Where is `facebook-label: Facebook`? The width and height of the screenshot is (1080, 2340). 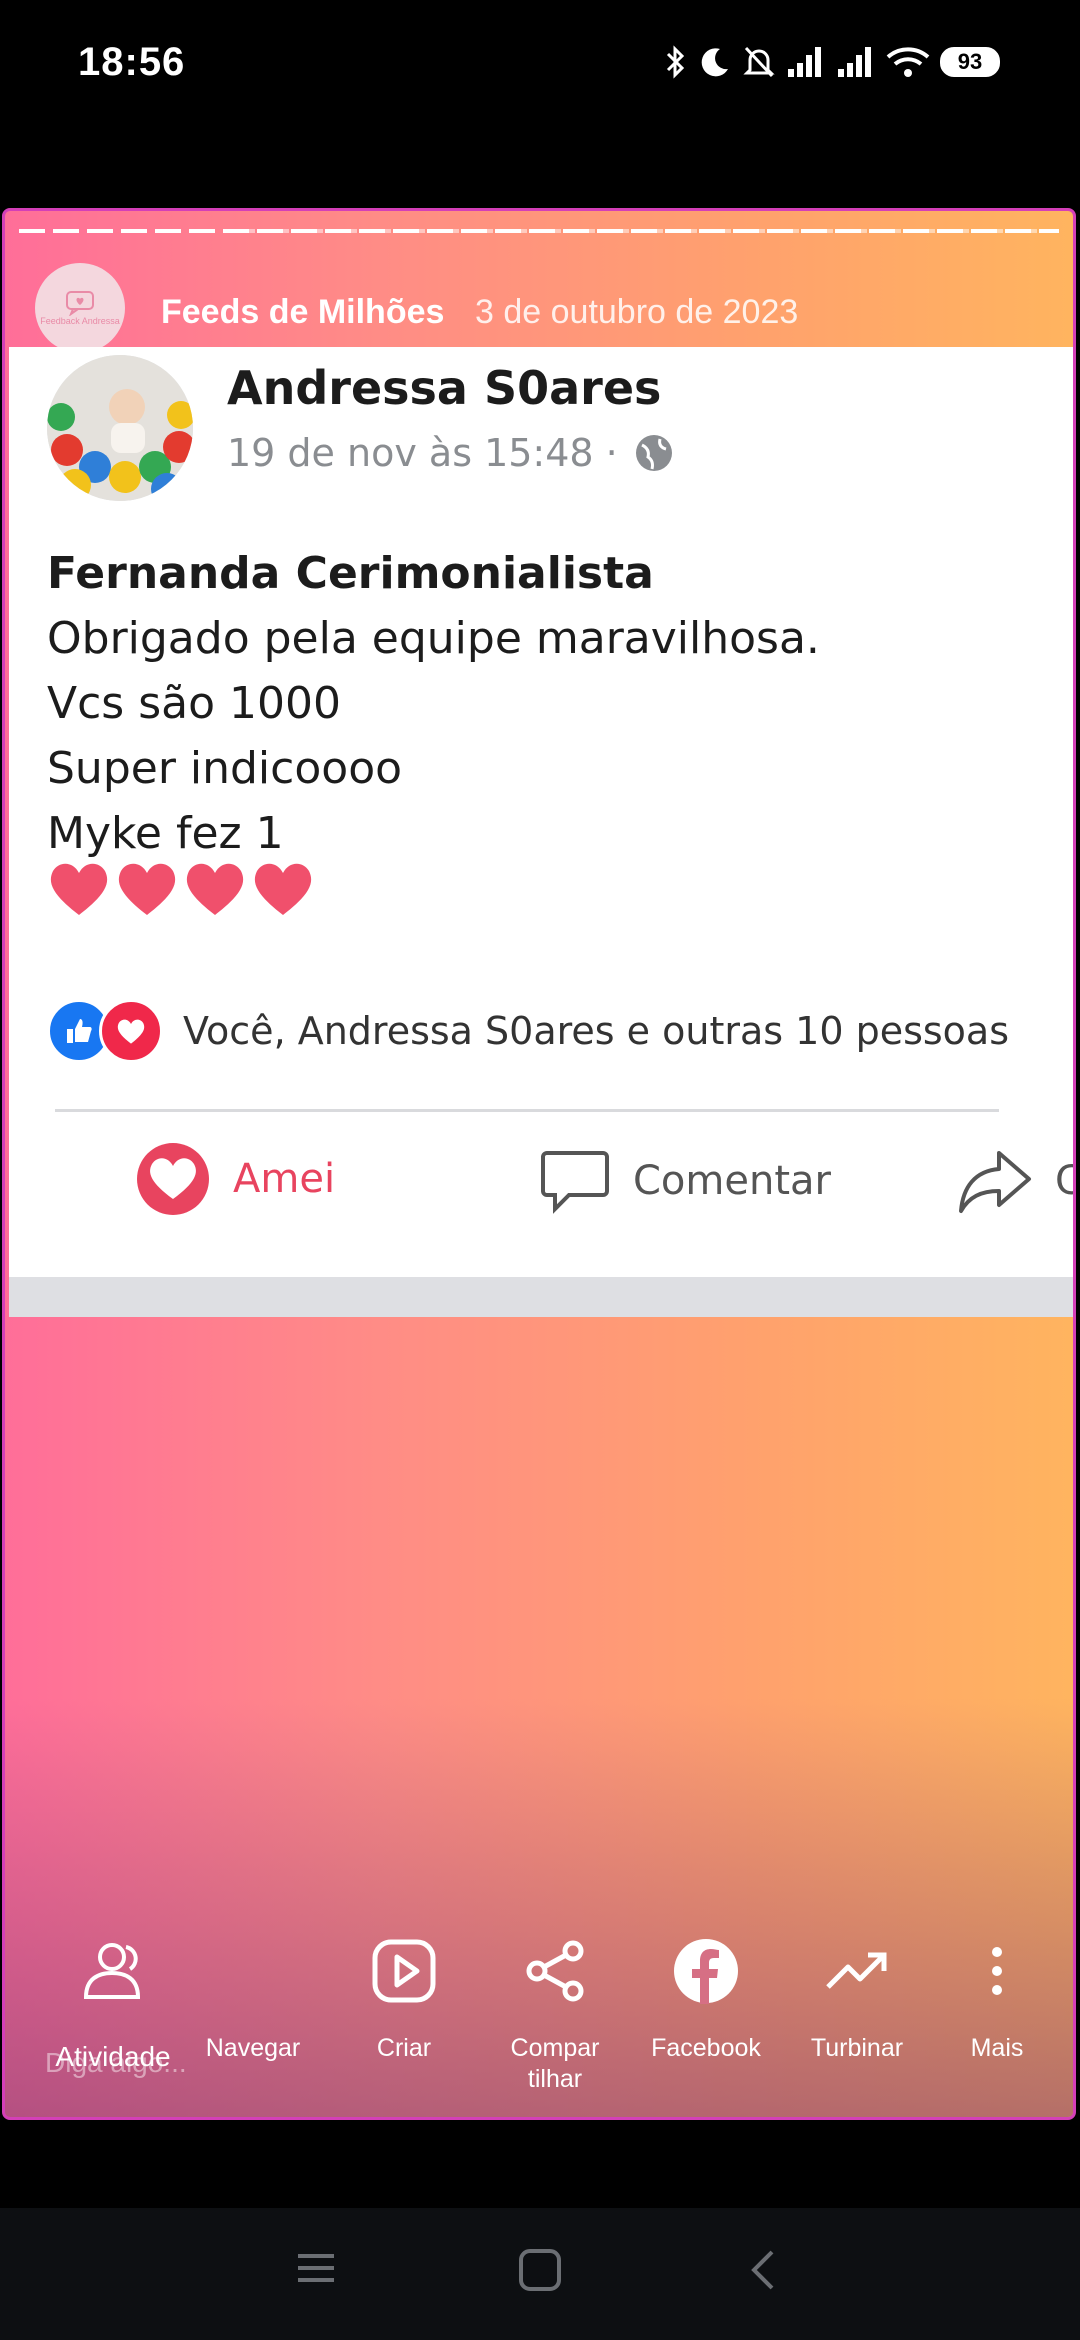
facebook-label: Facebook is located at coordinates (706, 2048).